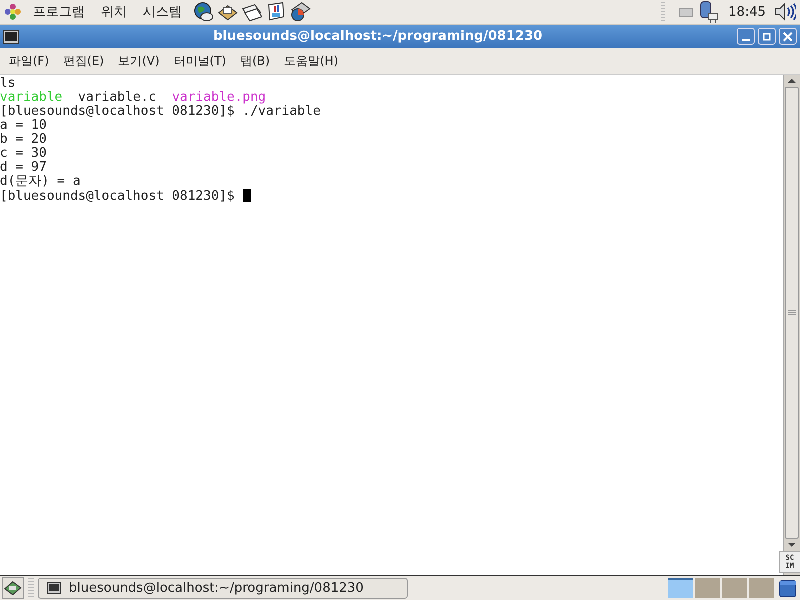  I want to click on globe-icon, so click(204, 12).